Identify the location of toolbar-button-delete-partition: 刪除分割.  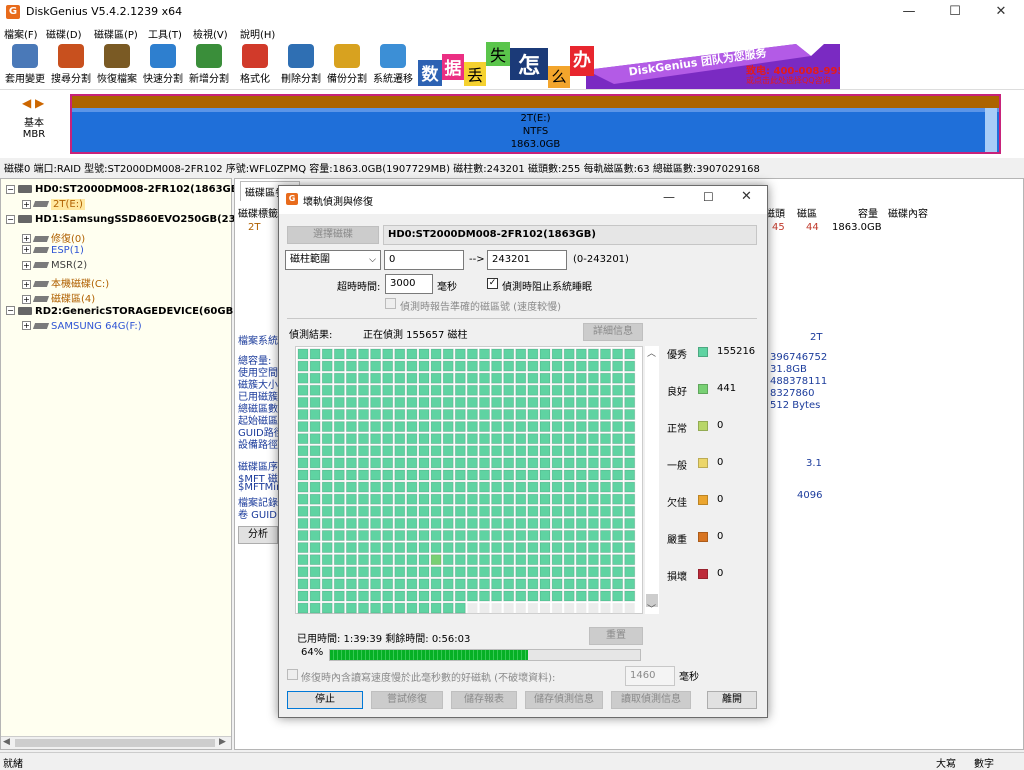
(301, 66).